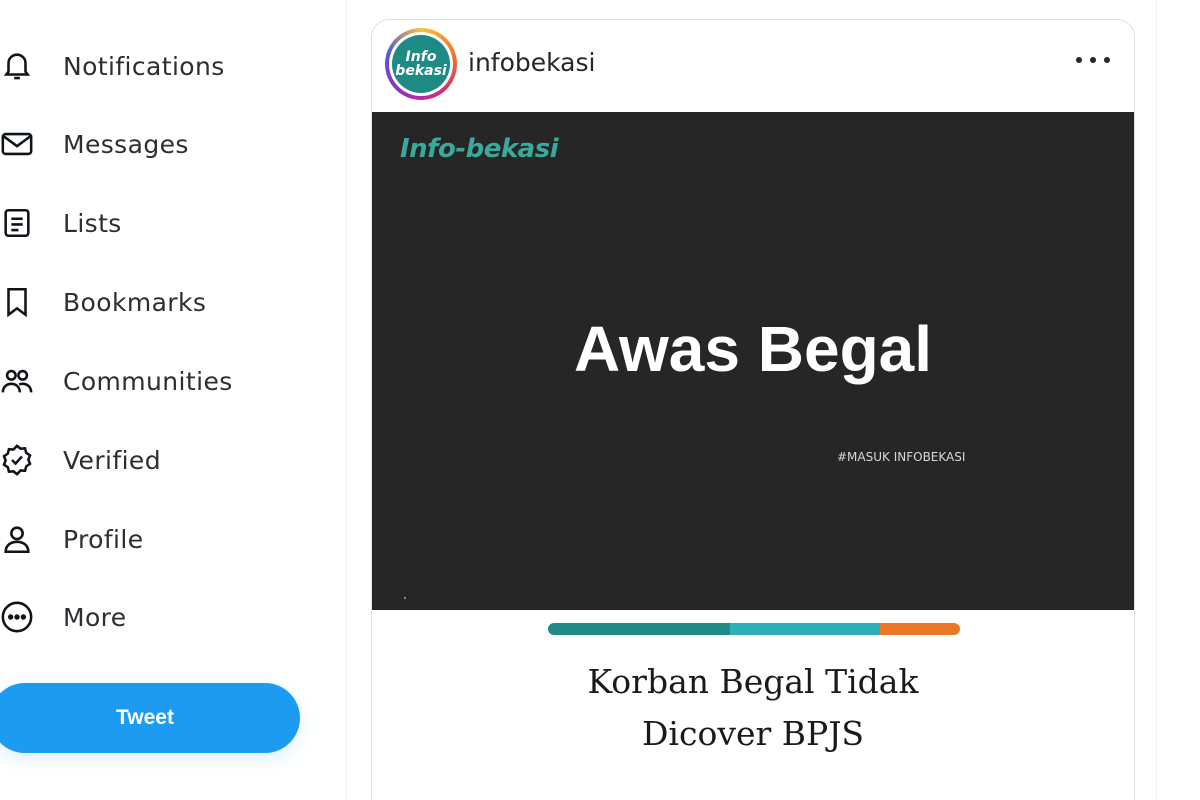 This screenshot has width=1200, height=800. What do you see at coordinates (753, 733) in the screenshot?
I see `caption-line: Dicover BPJS` at bounding box center [753, 733].